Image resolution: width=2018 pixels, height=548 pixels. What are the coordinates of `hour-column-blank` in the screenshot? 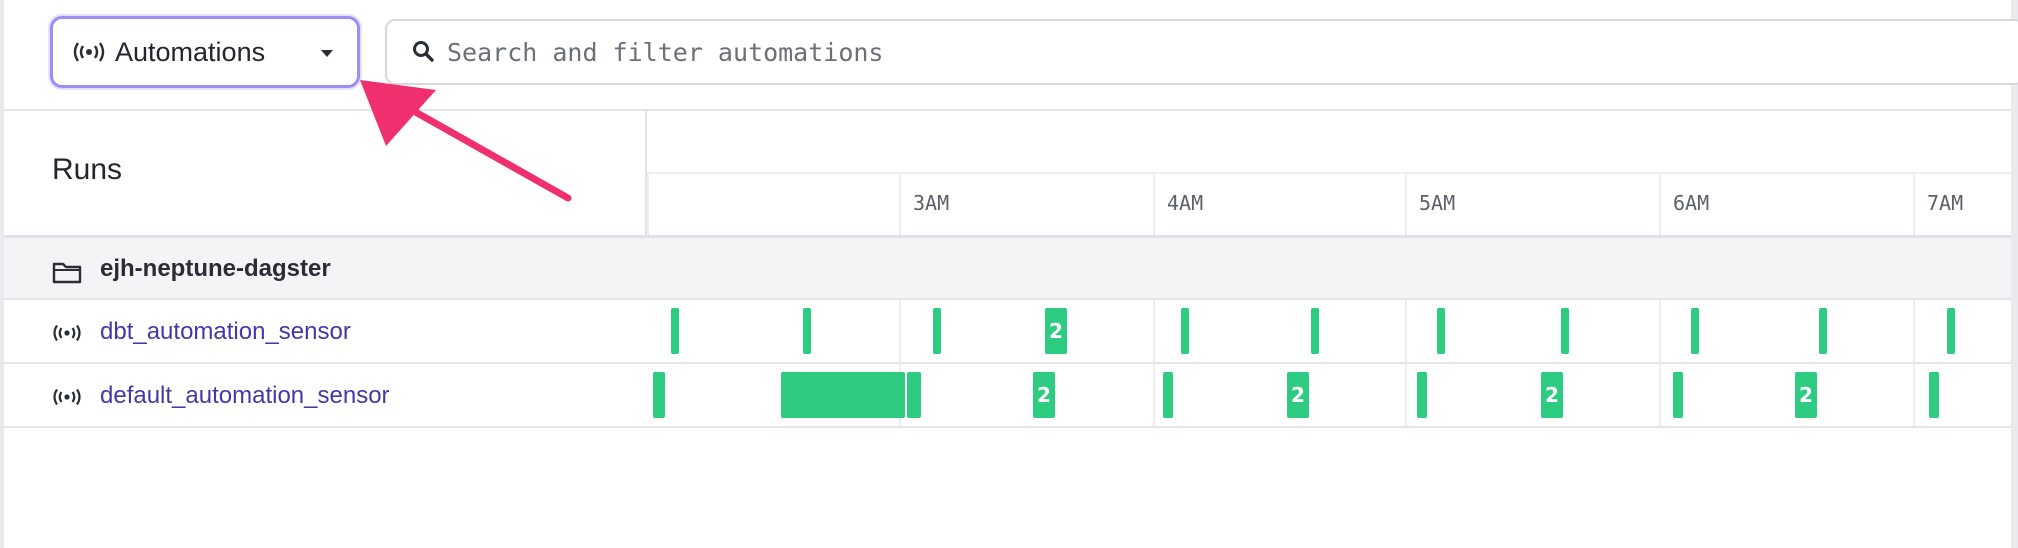 It's located at (773, 205).